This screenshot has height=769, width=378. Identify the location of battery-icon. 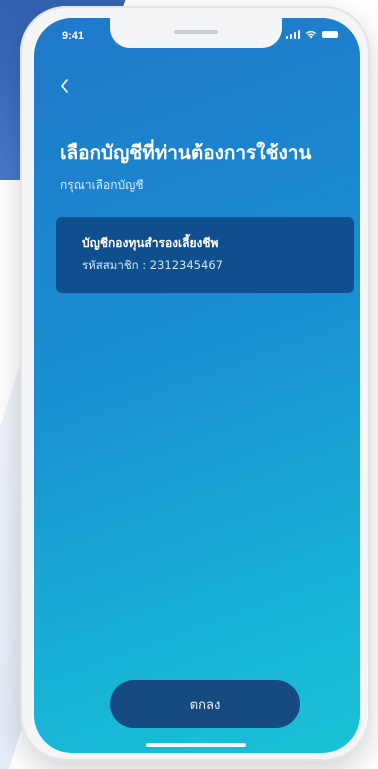
(330, 34).